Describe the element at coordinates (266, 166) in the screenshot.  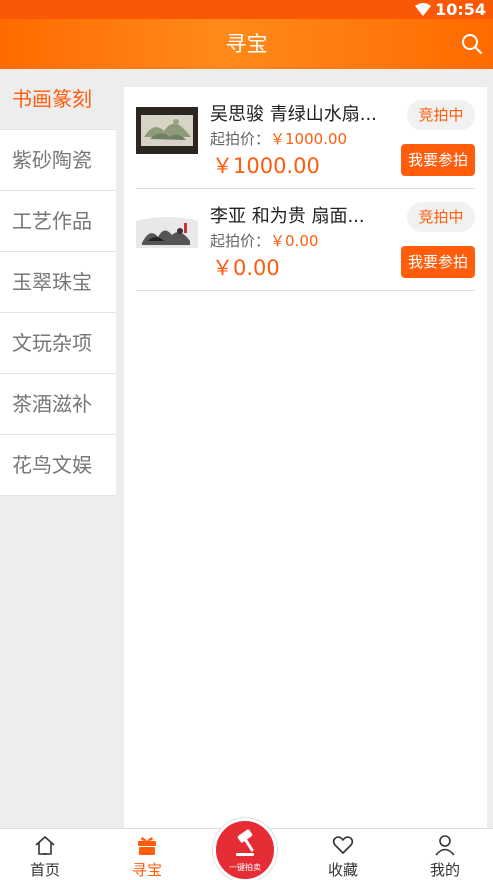
I see `lot-current-price: ￥1000.00` at that location.